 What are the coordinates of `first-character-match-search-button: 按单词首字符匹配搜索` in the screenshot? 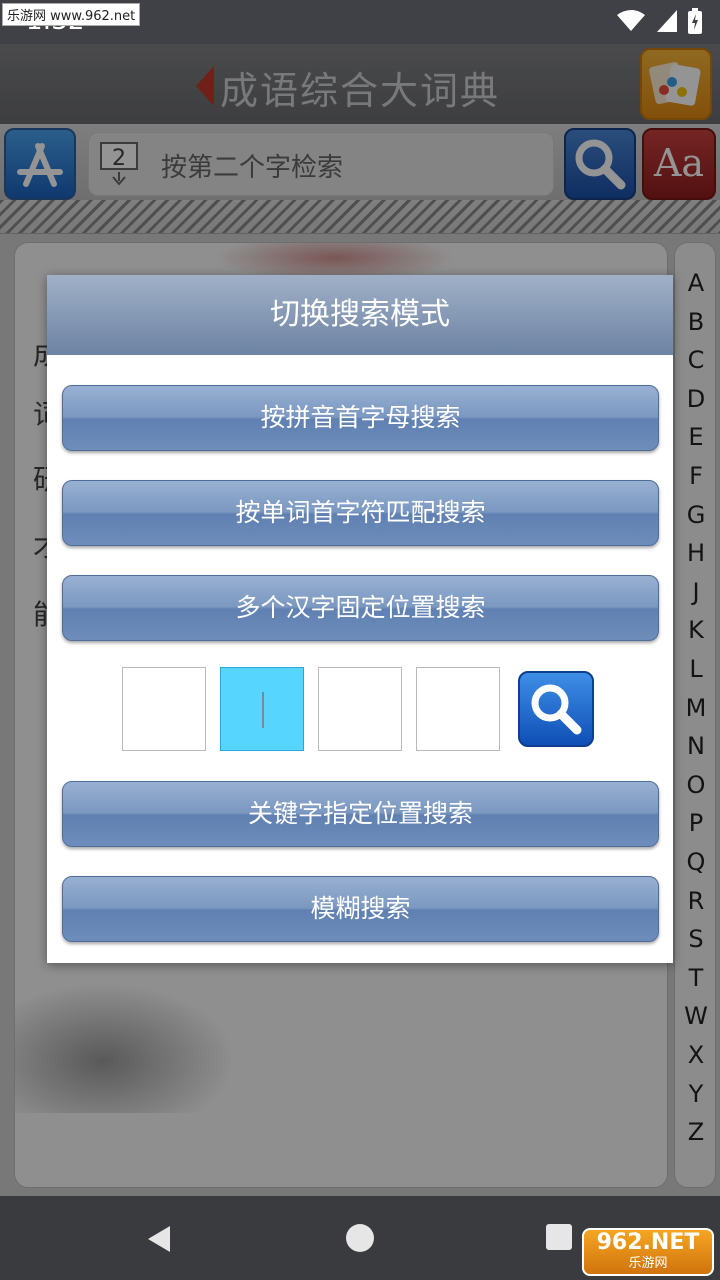 It's located at (360, 513).